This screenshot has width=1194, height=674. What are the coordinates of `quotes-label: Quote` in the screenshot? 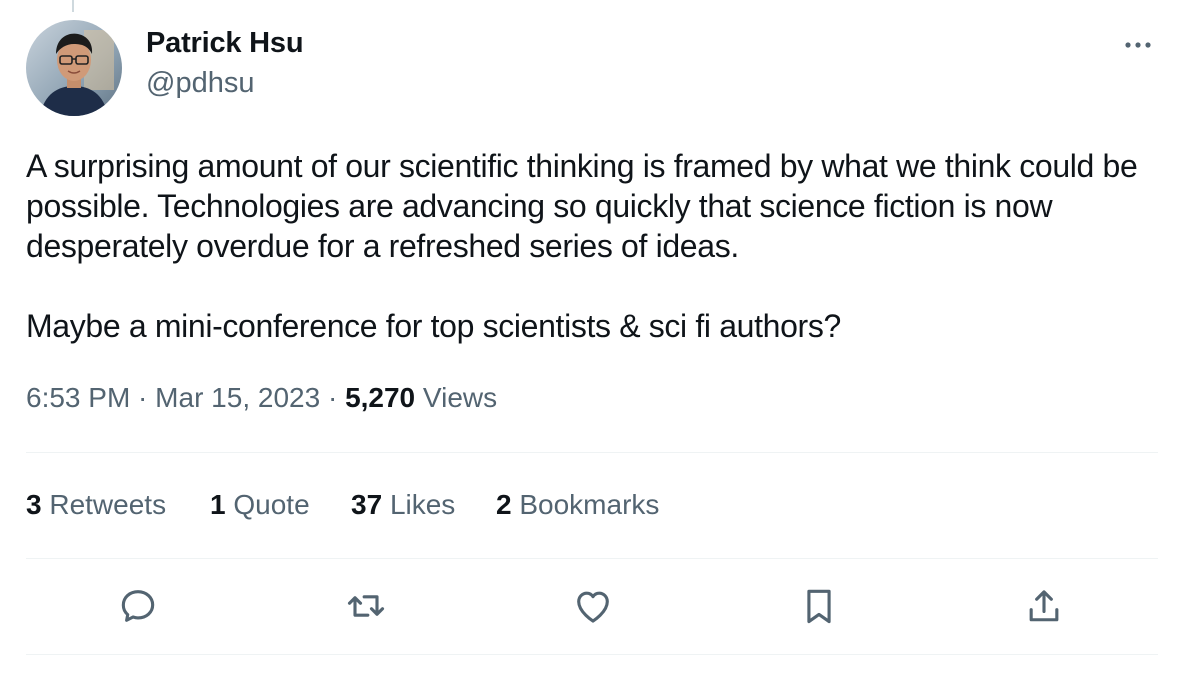 It's located at (271, 504).